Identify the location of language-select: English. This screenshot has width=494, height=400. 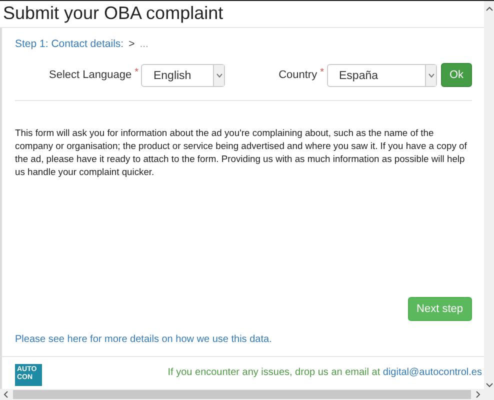
(183, 75).